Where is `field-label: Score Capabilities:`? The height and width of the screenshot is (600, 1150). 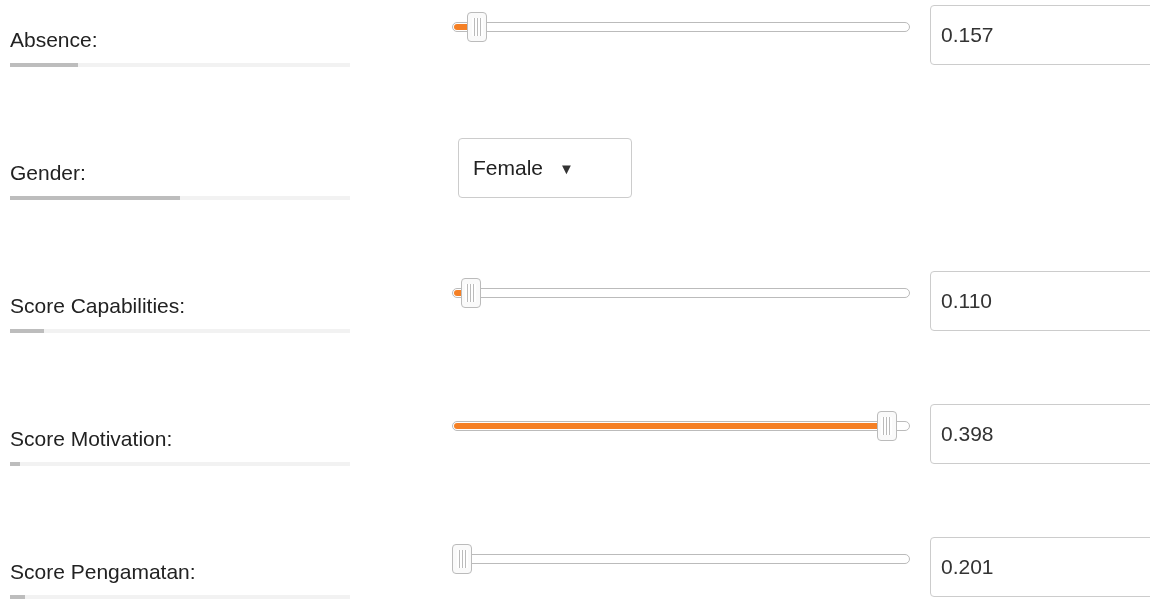
field-label: Score Capabilities: is located at coordinates (98, 306).